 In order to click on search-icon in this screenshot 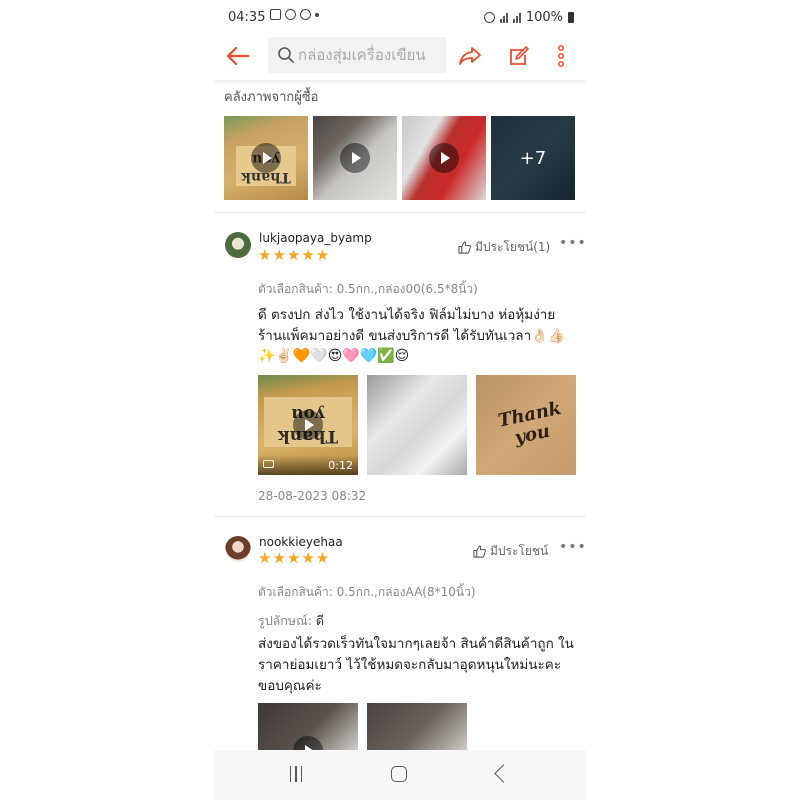, I will do `click(286, 55)`.